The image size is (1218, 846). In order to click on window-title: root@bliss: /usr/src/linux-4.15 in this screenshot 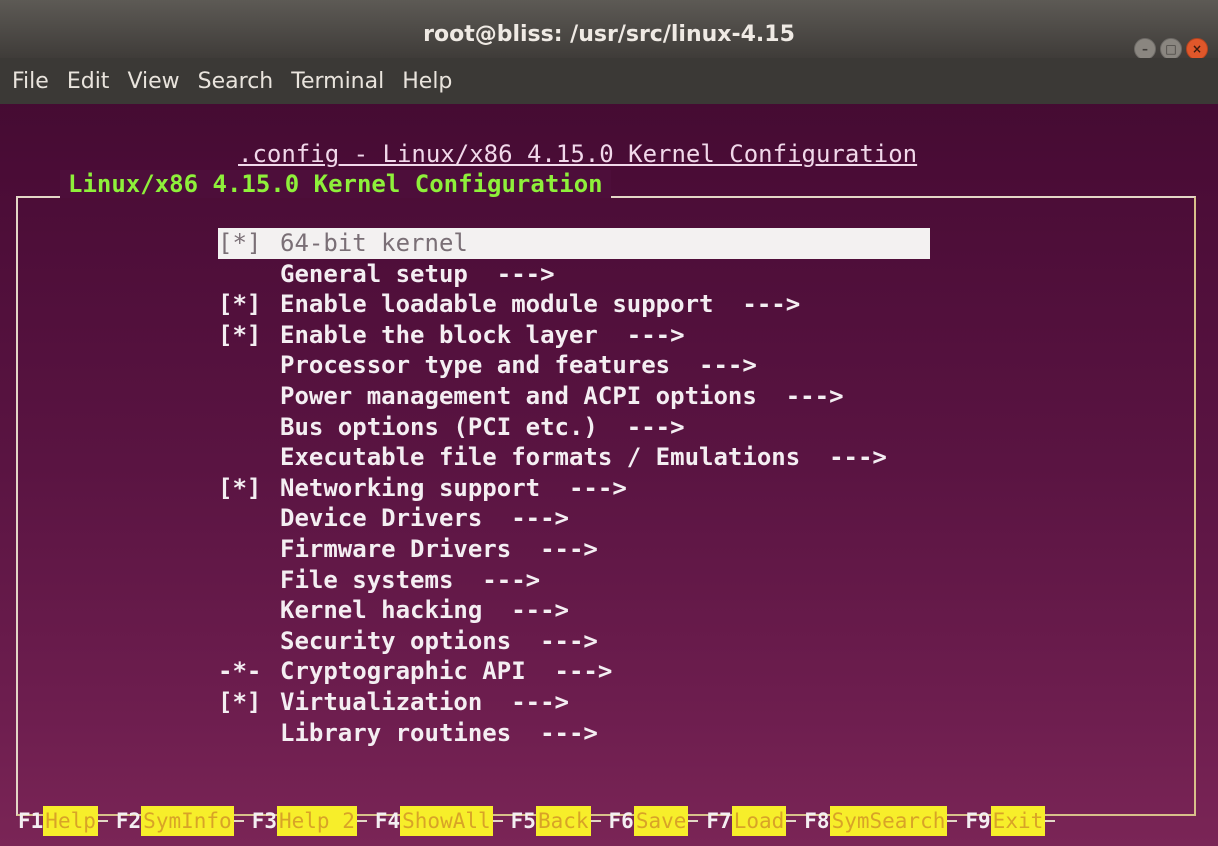, I will do `click(609, 34)`.